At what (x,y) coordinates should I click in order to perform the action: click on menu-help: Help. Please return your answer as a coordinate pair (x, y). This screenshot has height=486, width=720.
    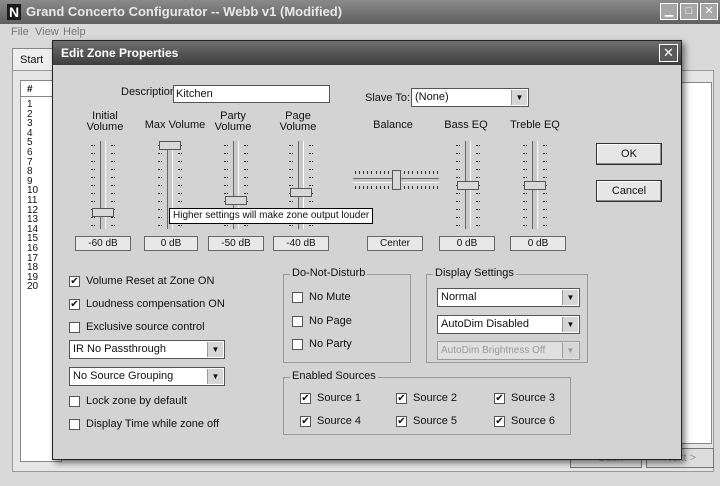
    Looking at the image, I should click on (74, 32).